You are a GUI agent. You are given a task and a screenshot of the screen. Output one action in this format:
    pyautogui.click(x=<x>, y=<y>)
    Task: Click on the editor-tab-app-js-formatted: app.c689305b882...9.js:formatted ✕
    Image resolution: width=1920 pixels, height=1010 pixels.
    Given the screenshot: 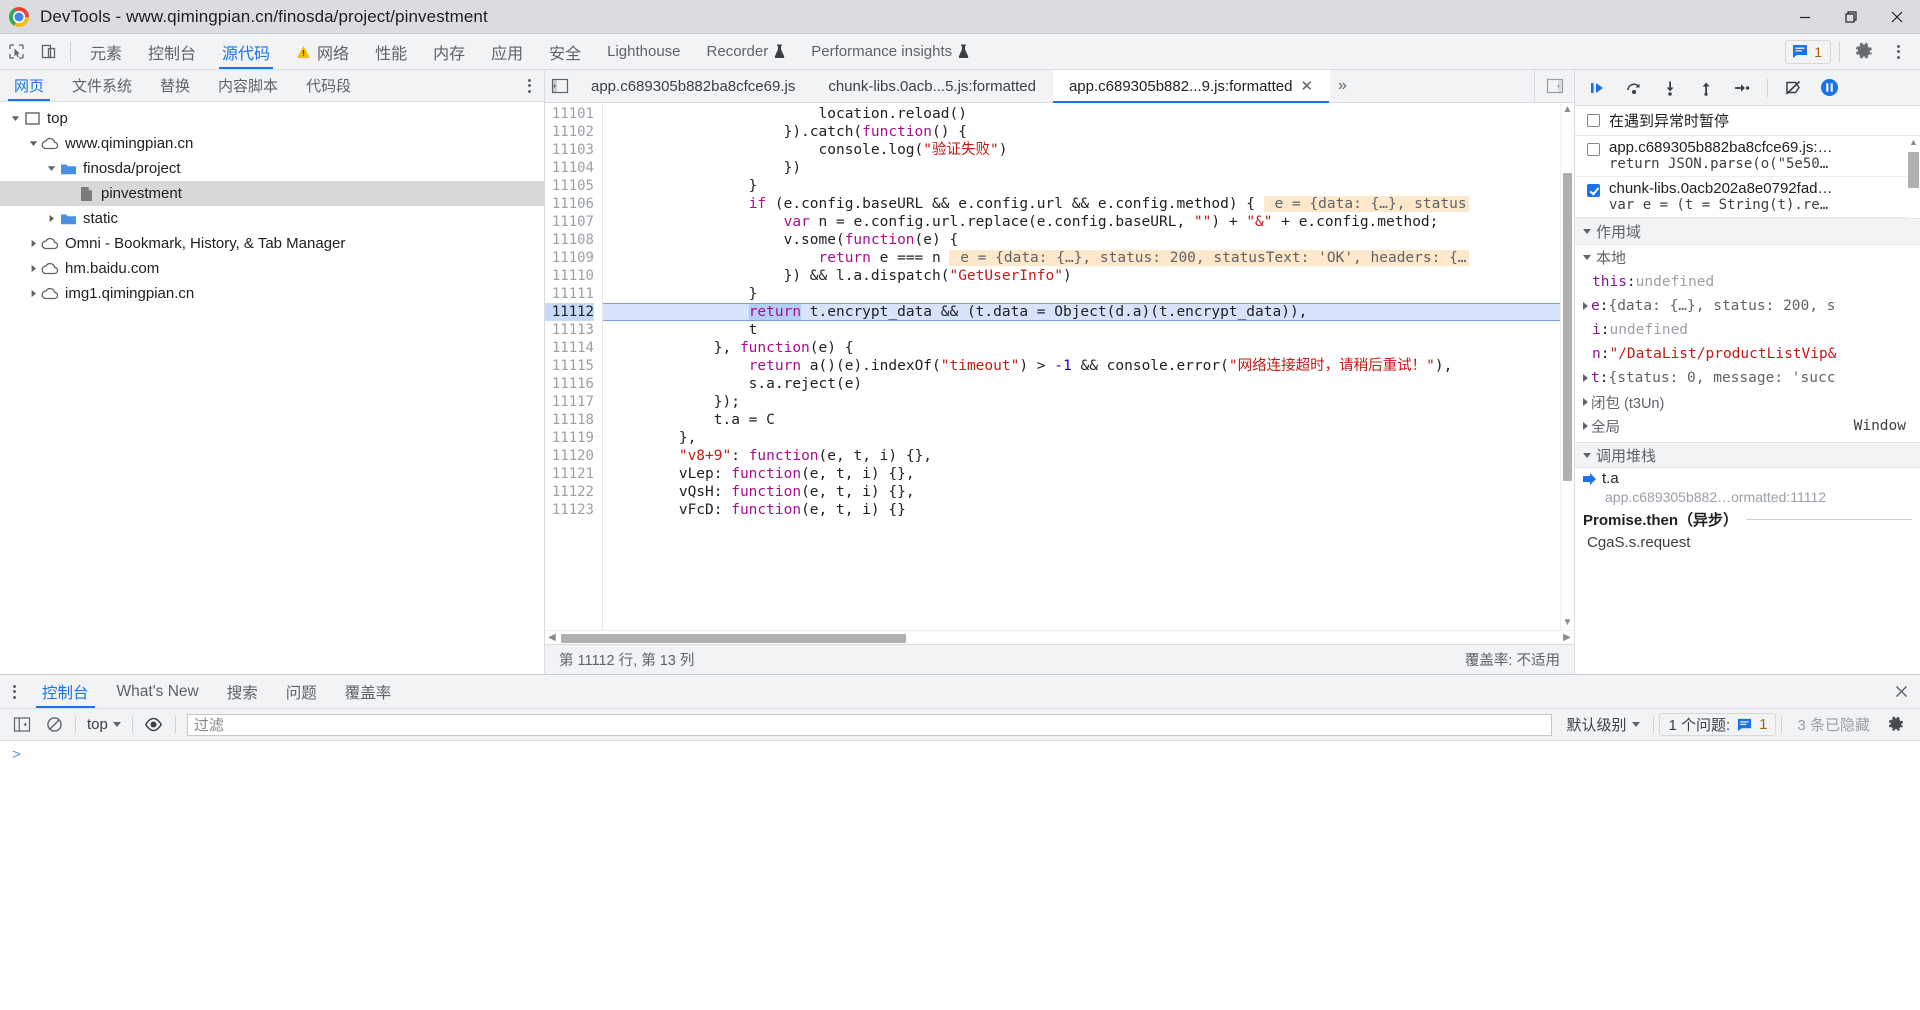 What is the action you would take?
    pyautogui.click(x=1191, y=86)
    